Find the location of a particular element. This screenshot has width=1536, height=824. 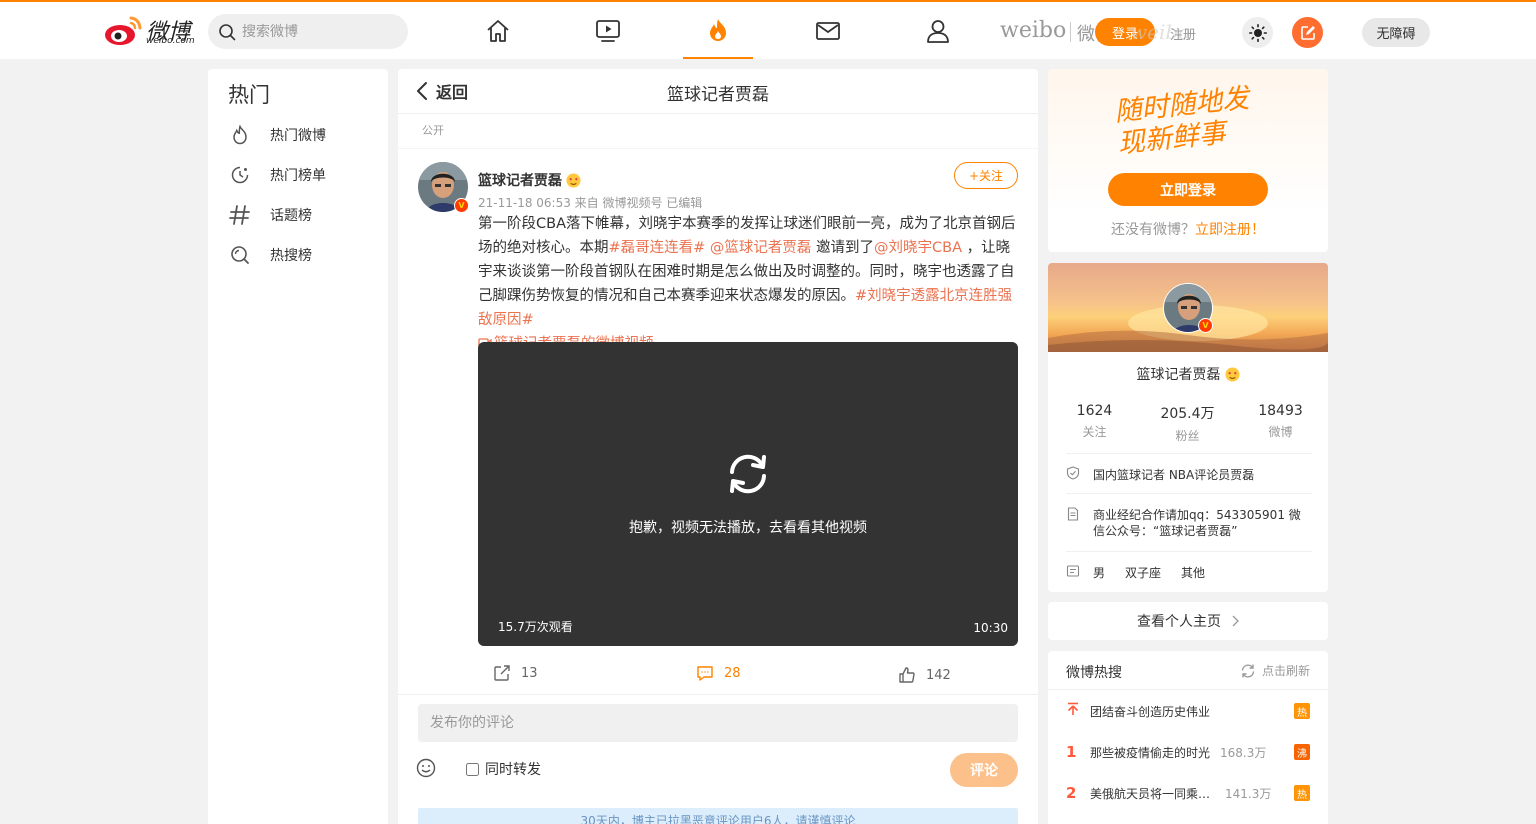

comment-input is located at coordinates (718, 723).